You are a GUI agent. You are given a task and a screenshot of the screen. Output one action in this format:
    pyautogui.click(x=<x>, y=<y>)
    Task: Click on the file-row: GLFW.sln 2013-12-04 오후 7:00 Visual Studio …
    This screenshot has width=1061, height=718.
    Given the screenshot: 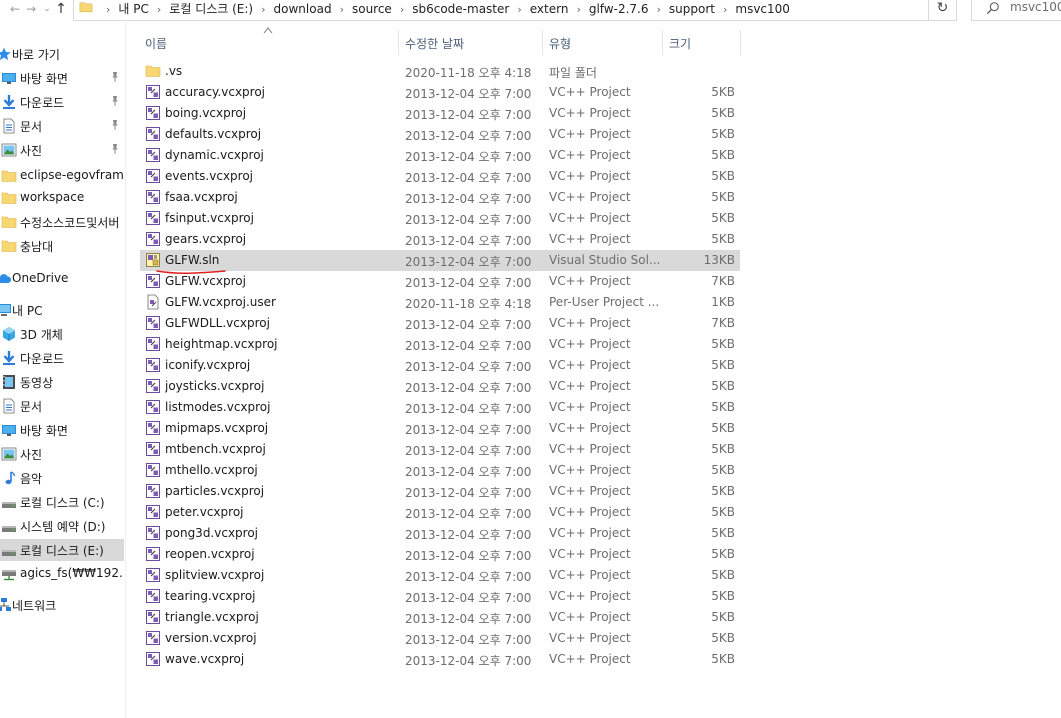 What is the action you would take?
    pyautogui.click(x=440, y=260)
    